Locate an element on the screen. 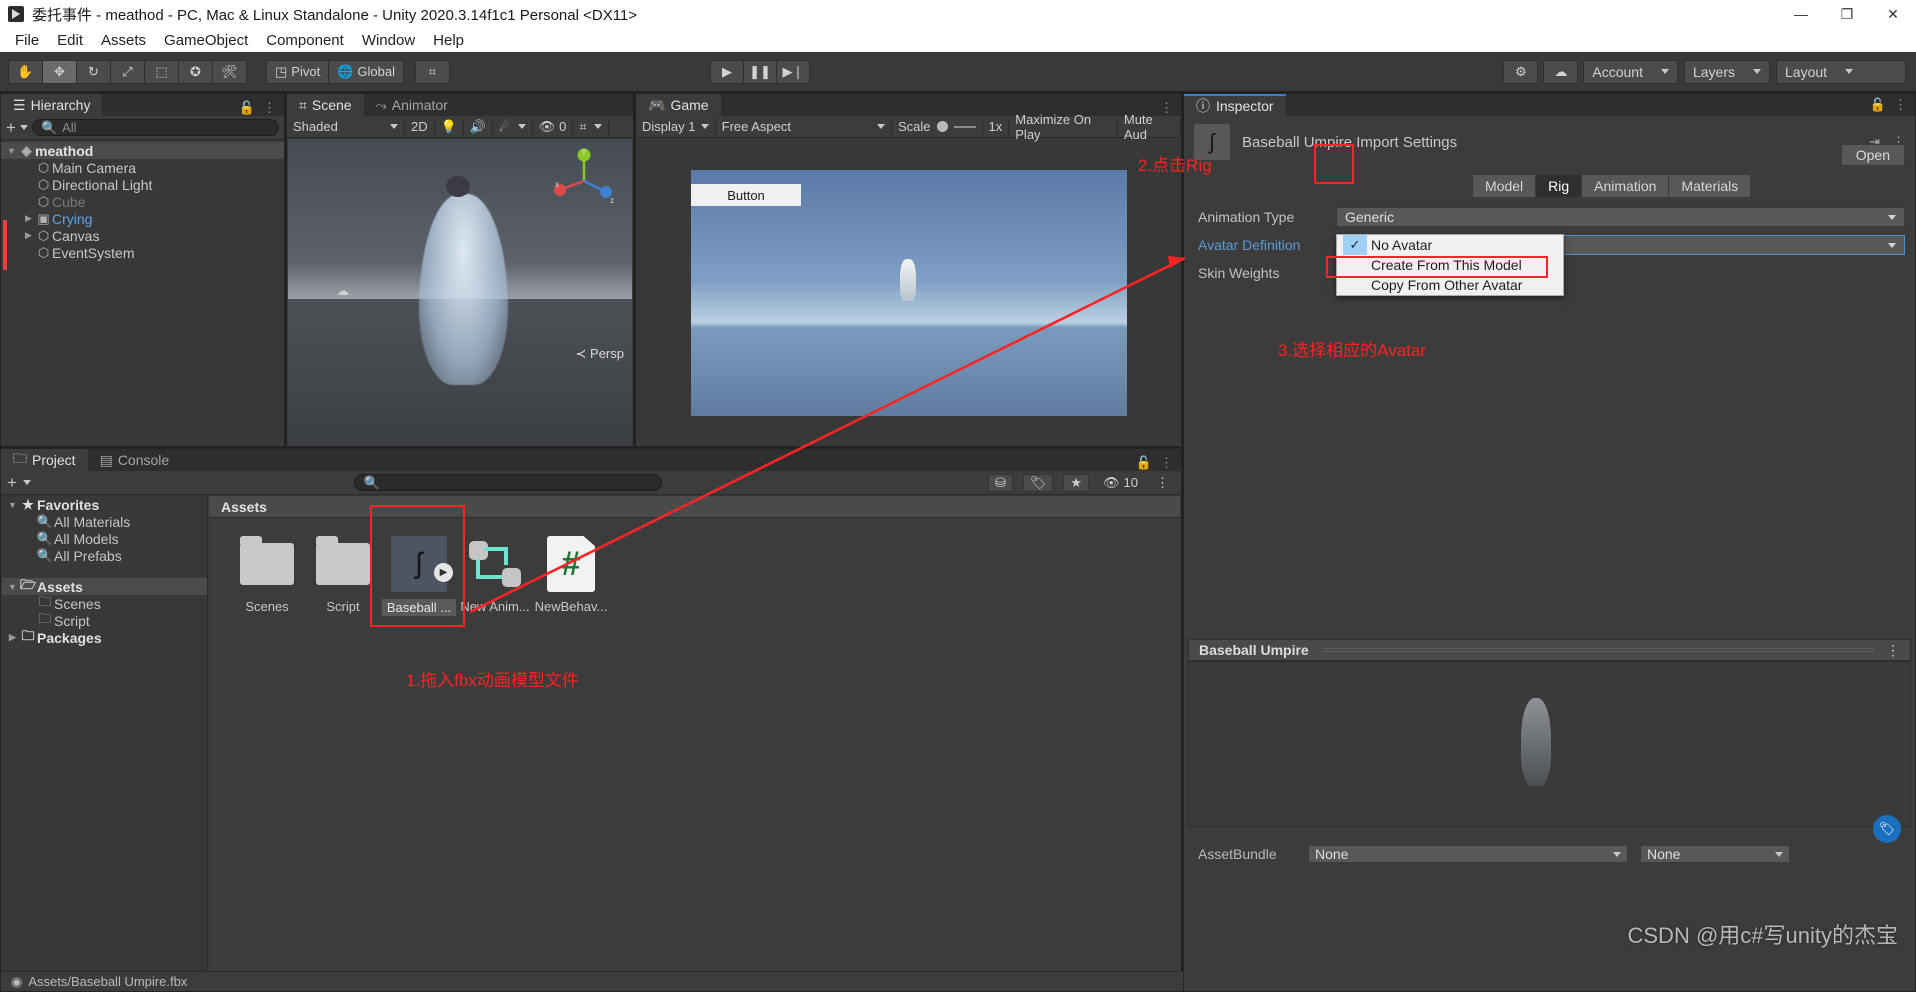  collab-icon: ⚙ is located at coordinates (1521, 71).